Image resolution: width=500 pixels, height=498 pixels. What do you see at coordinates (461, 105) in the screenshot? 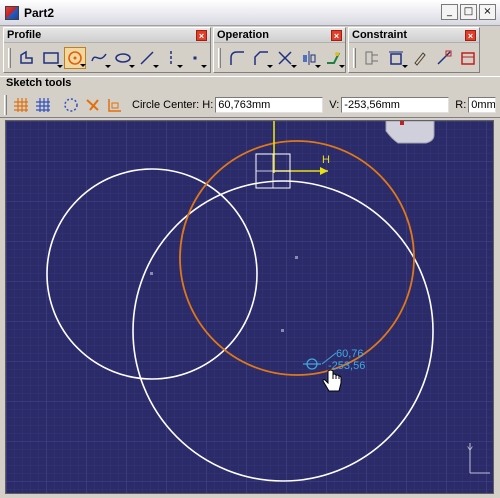
I see `r-label: R:` at bounding box center [461, 105].